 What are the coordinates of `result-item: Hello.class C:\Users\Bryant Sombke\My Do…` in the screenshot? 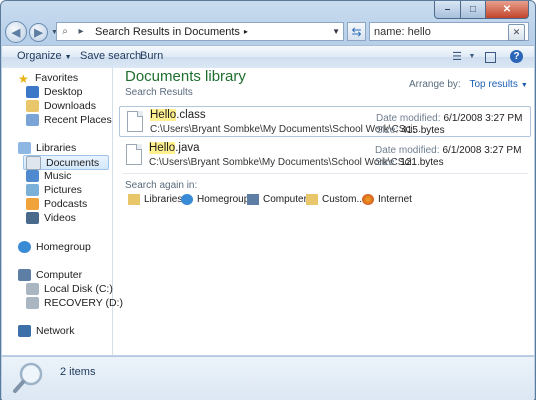 It's located at (325, 121).